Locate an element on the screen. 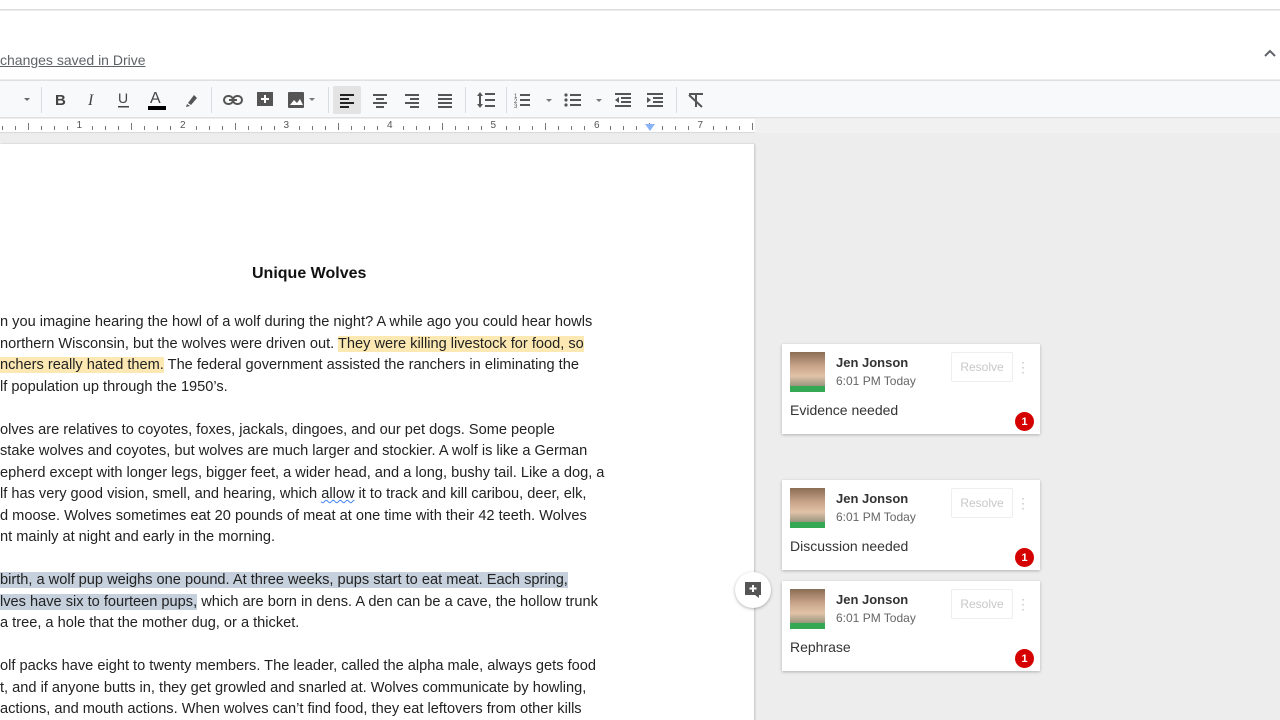  svg-text: U is located at coordinates (123, 98).